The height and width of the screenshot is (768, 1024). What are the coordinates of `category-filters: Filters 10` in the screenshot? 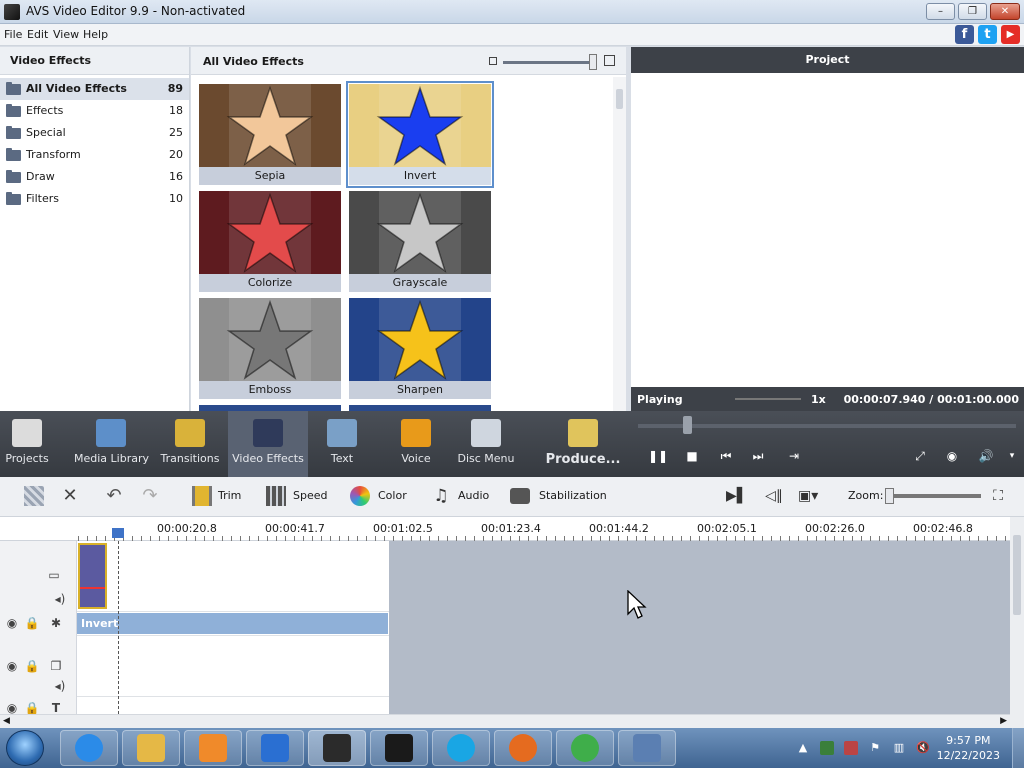 It's located at (94, 199).